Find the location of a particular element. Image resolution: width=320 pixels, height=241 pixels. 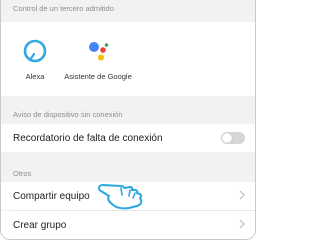

third-party-header: Control de un tercero admitido is located at coordinates (63, 8).